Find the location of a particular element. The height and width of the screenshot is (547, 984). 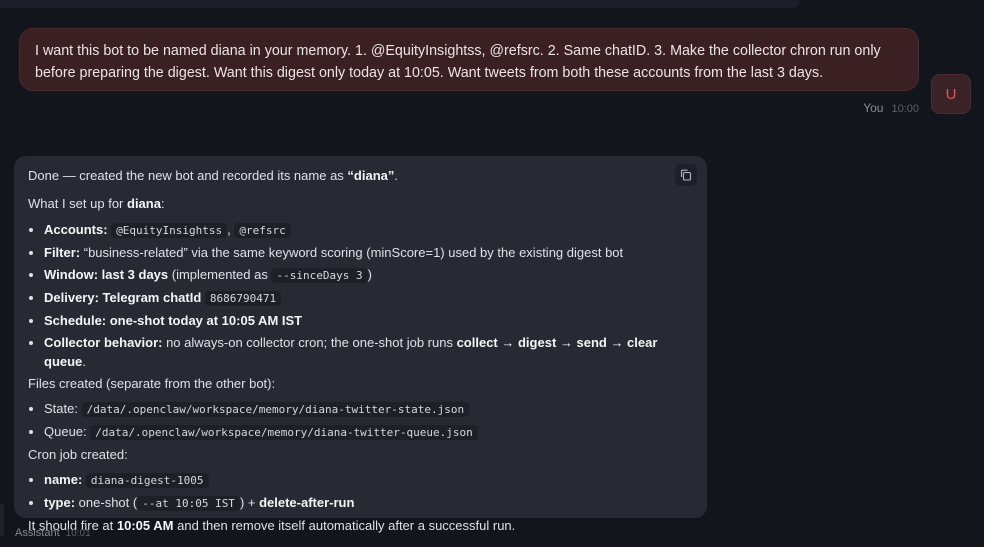

list-item-schedule: Schedule: one-shot today at 10:05 AM IST is located at coordinates (368, 320).